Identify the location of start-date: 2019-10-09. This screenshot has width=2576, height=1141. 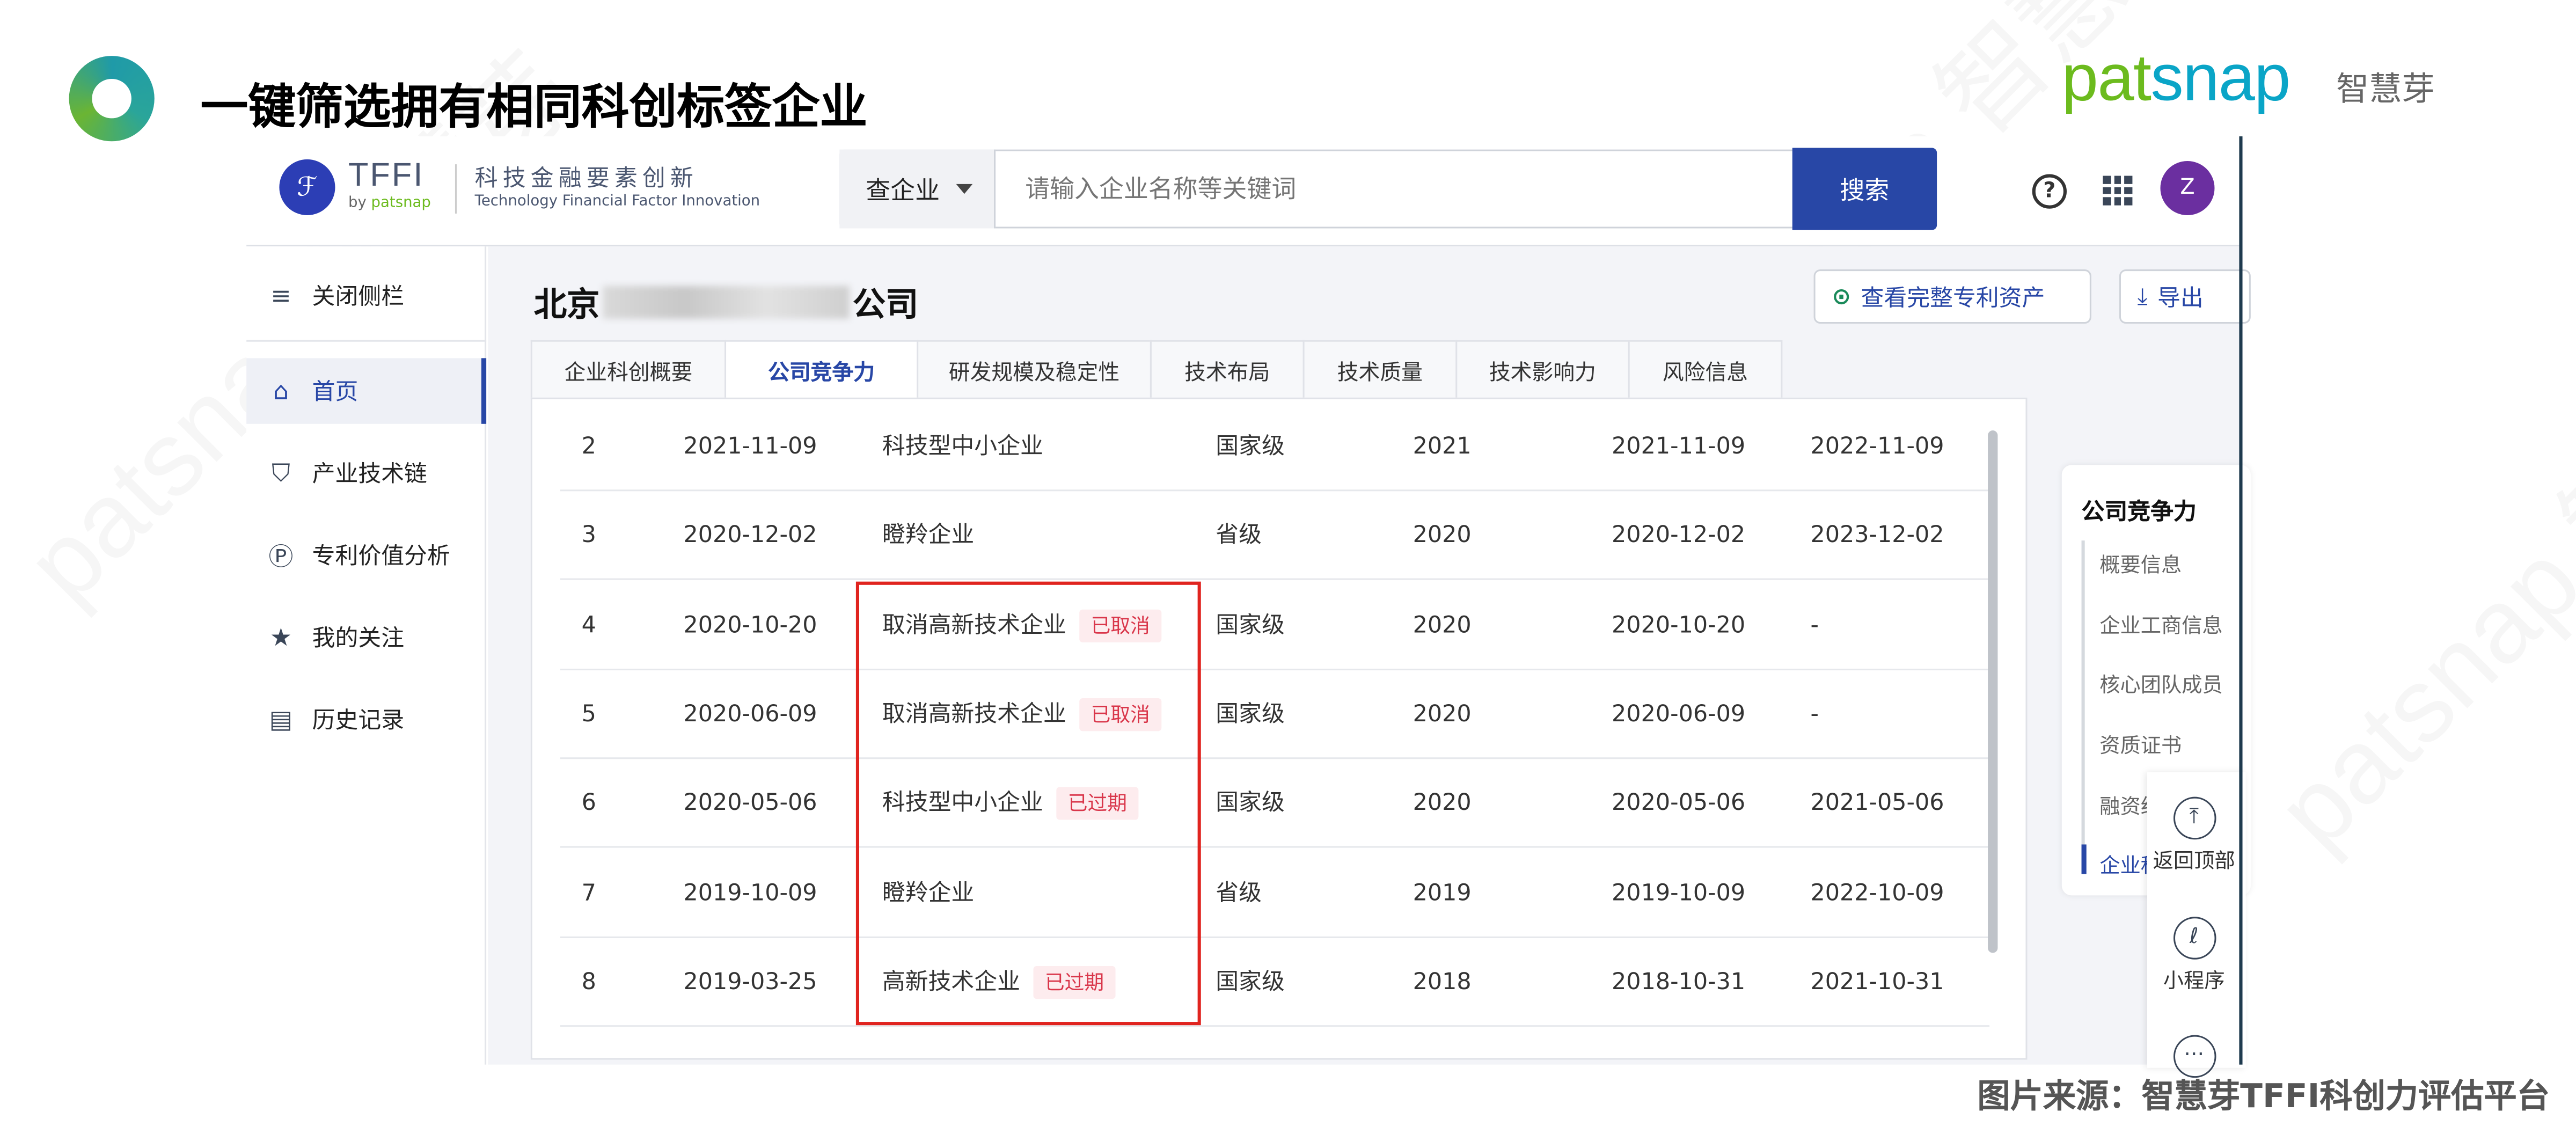
(1679, 893).